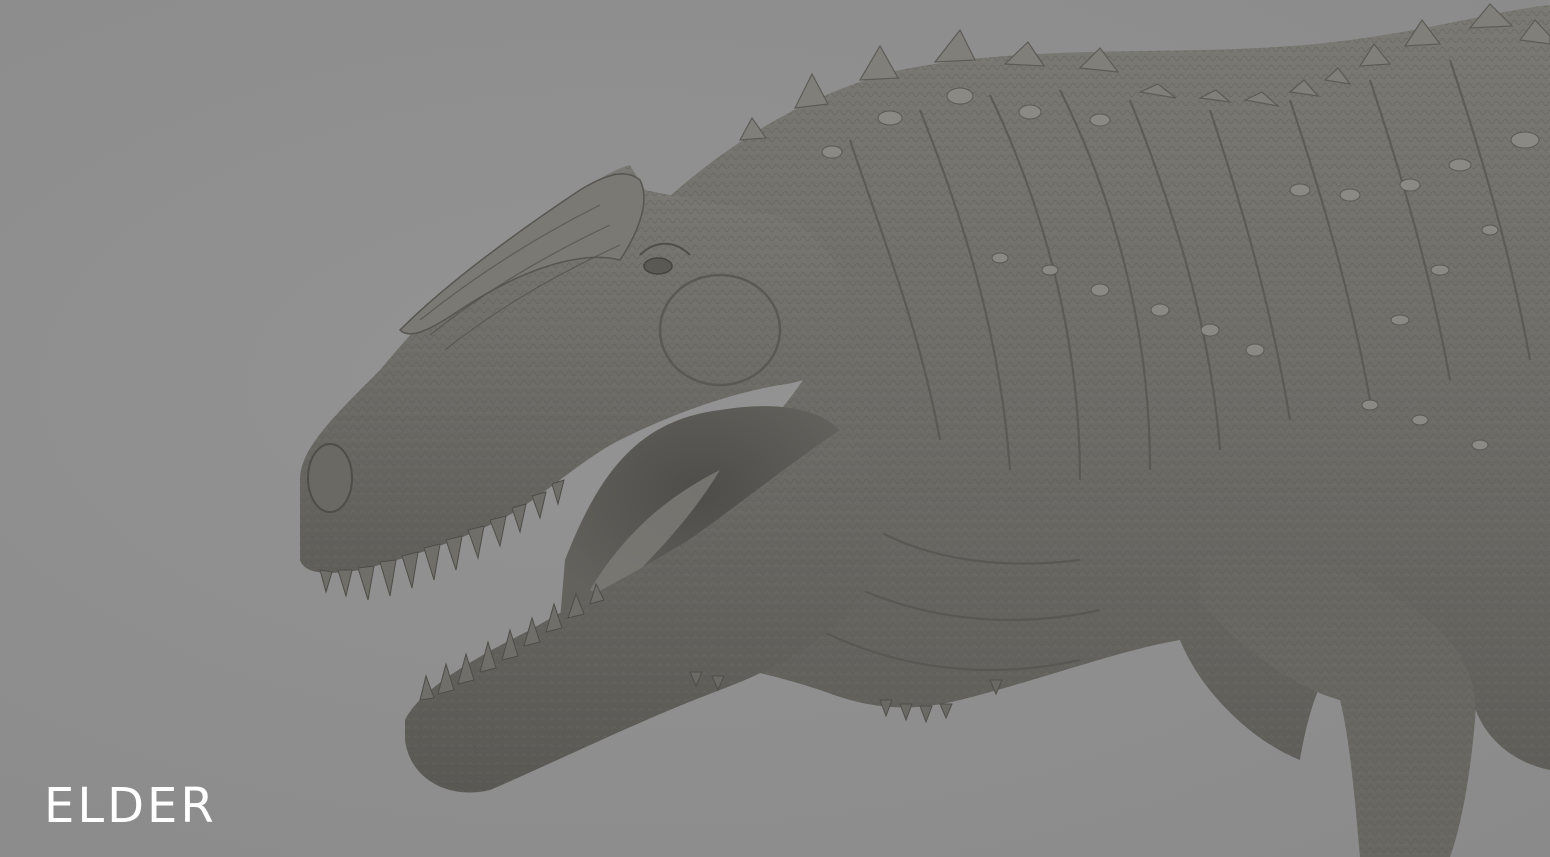 Image resolution: width=1550 pixels, height=857 pixels. I want to click on nostril, so click(330, 478).